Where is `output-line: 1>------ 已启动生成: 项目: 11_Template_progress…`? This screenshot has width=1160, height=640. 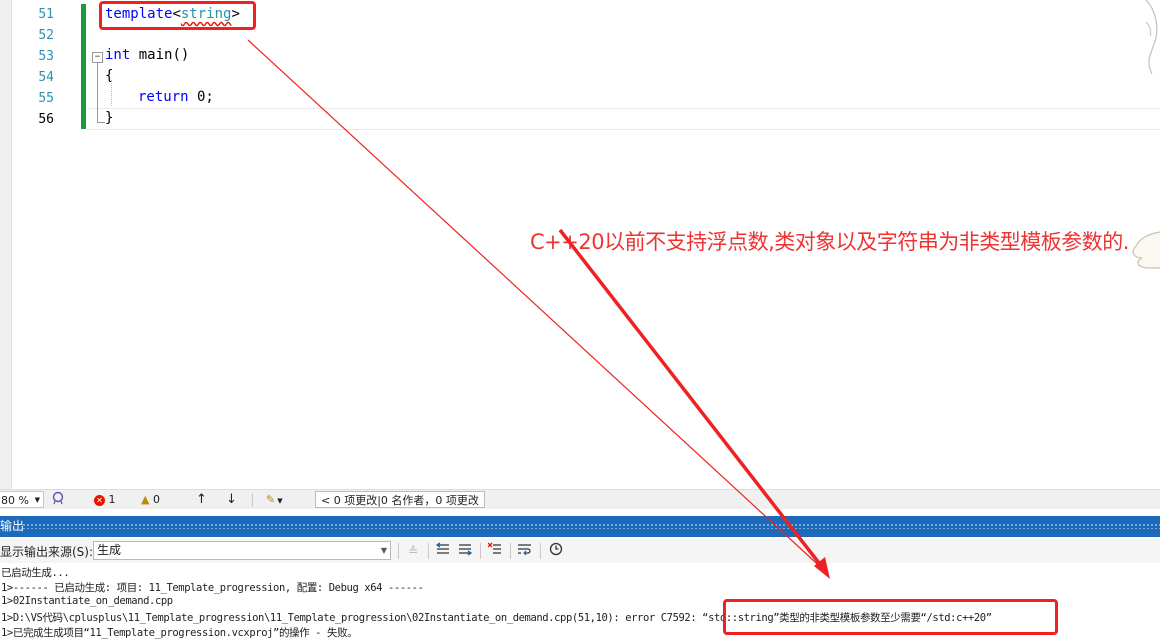 output-line: 1>------ 已启动生成: 项目: 11_Template_progress… is located at coordinates (212, 588).